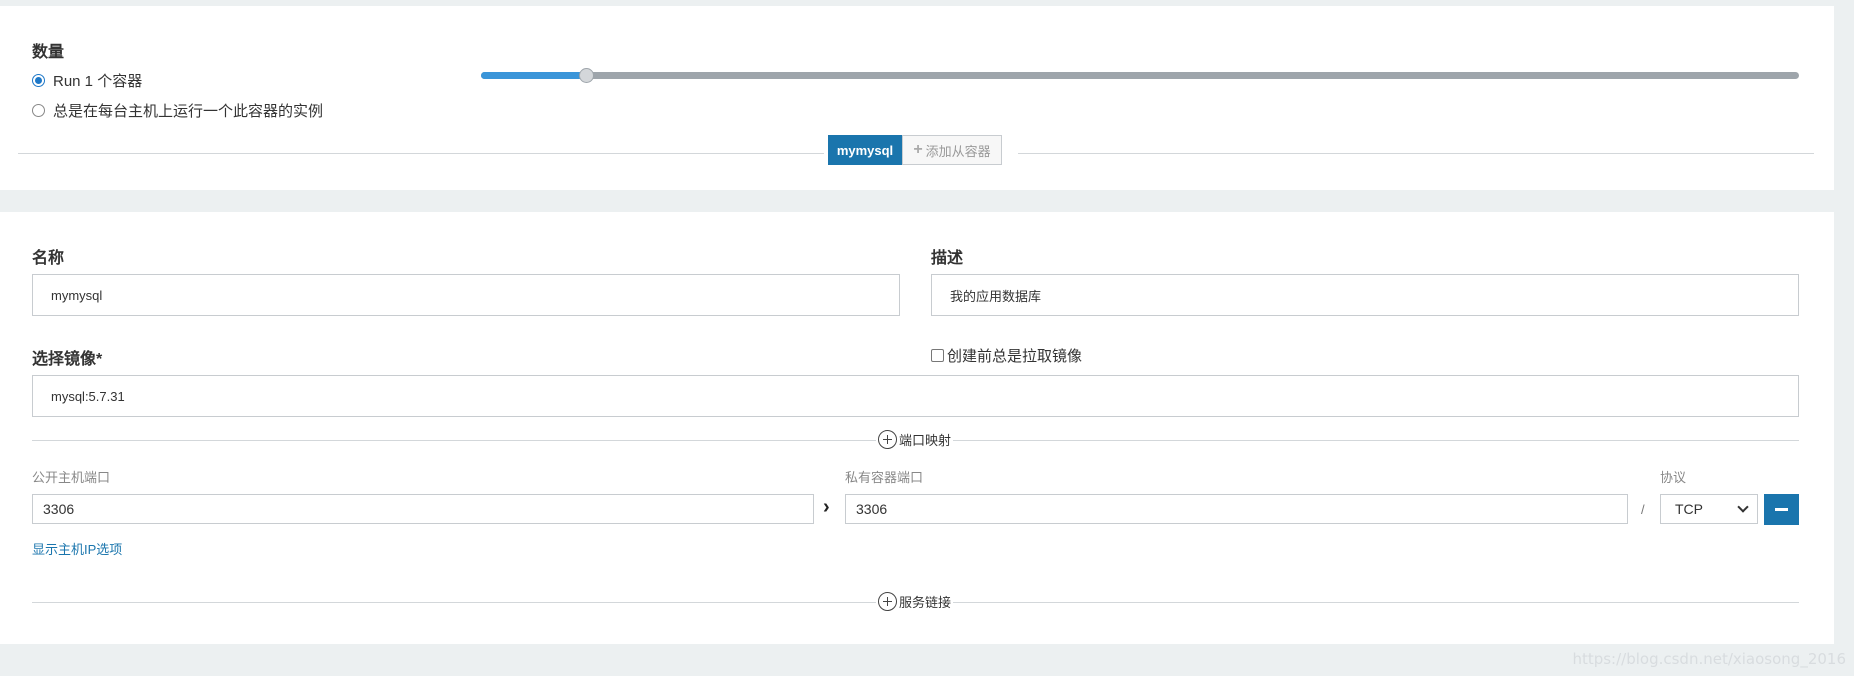  Describe the element at coordinates (466, 295) in the screenshot. I see `name-input: mymysql` at that location.